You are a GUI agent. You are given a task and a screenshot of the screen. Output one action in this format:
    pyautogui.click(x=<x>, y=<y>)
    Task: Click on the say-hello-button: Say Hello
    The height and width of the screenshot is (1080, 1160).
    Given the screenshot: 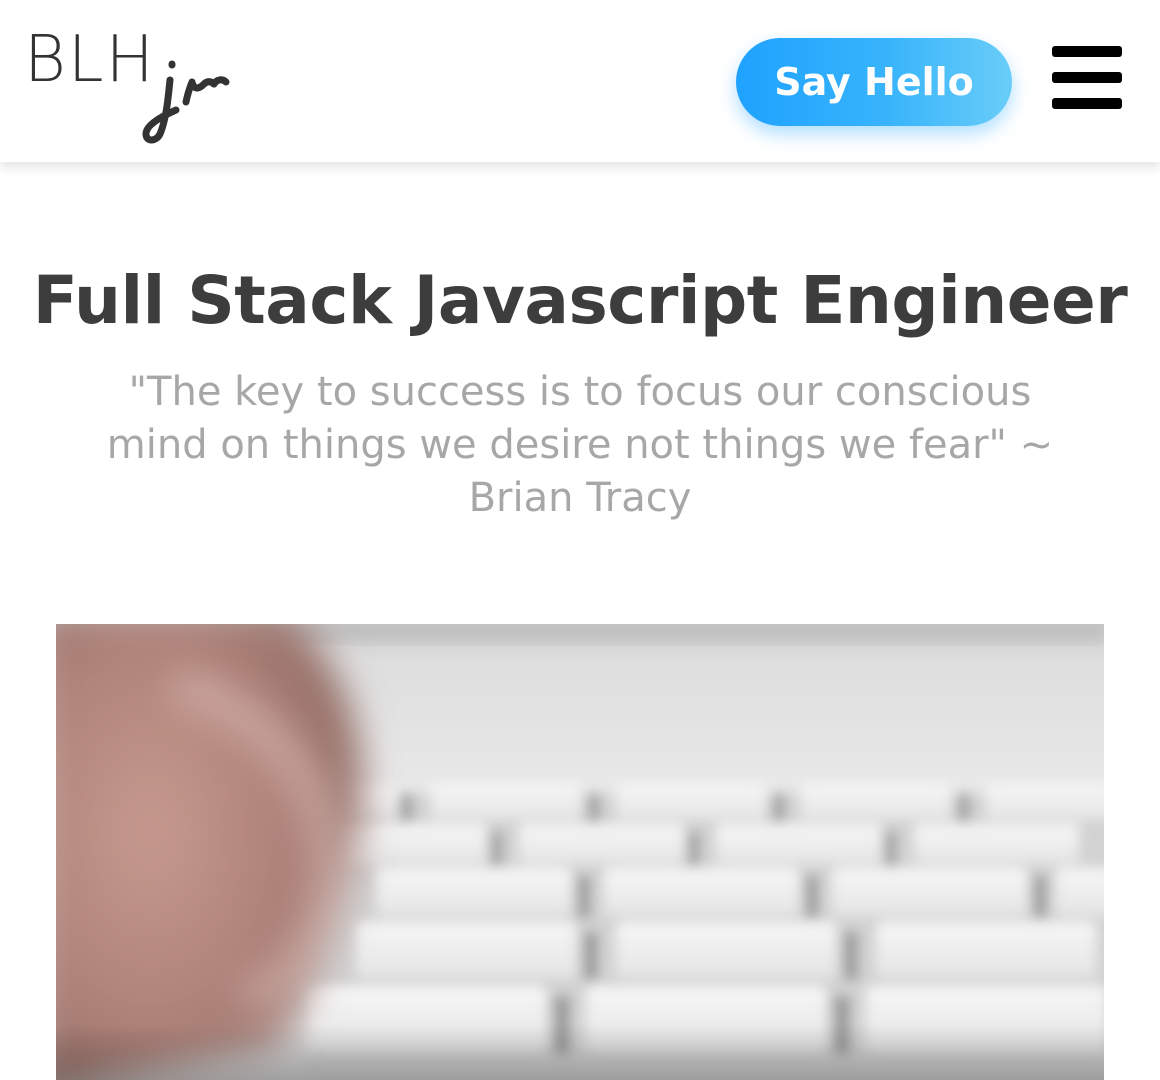 What is the action you would take?
    pyautogui.click(x=874, y=82)
    